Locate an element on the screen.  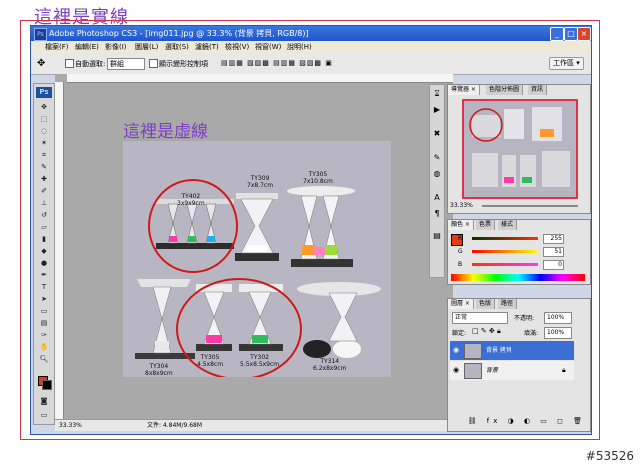
clone-stamp-icon: ⊥ is located at coordinates (44, 203).